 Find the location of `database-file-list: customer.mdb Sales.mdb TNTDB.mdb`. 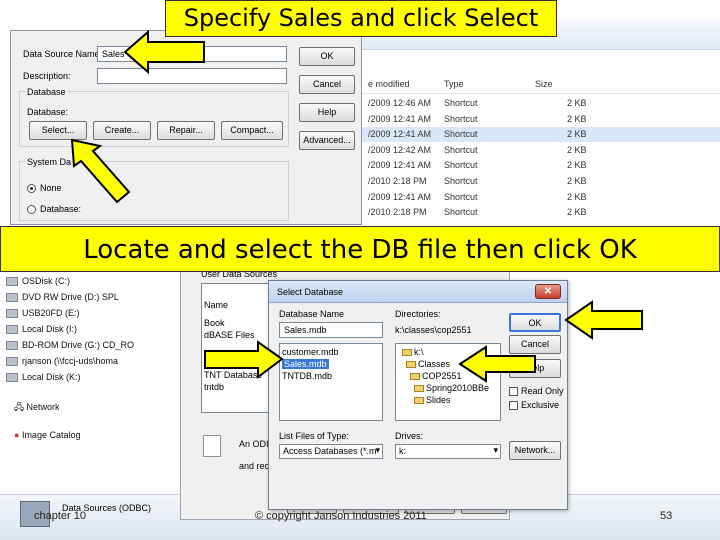

database-file-list: customer.mdb Sales.mdb TNTDB.mdb is located at coordinates (331, 382).